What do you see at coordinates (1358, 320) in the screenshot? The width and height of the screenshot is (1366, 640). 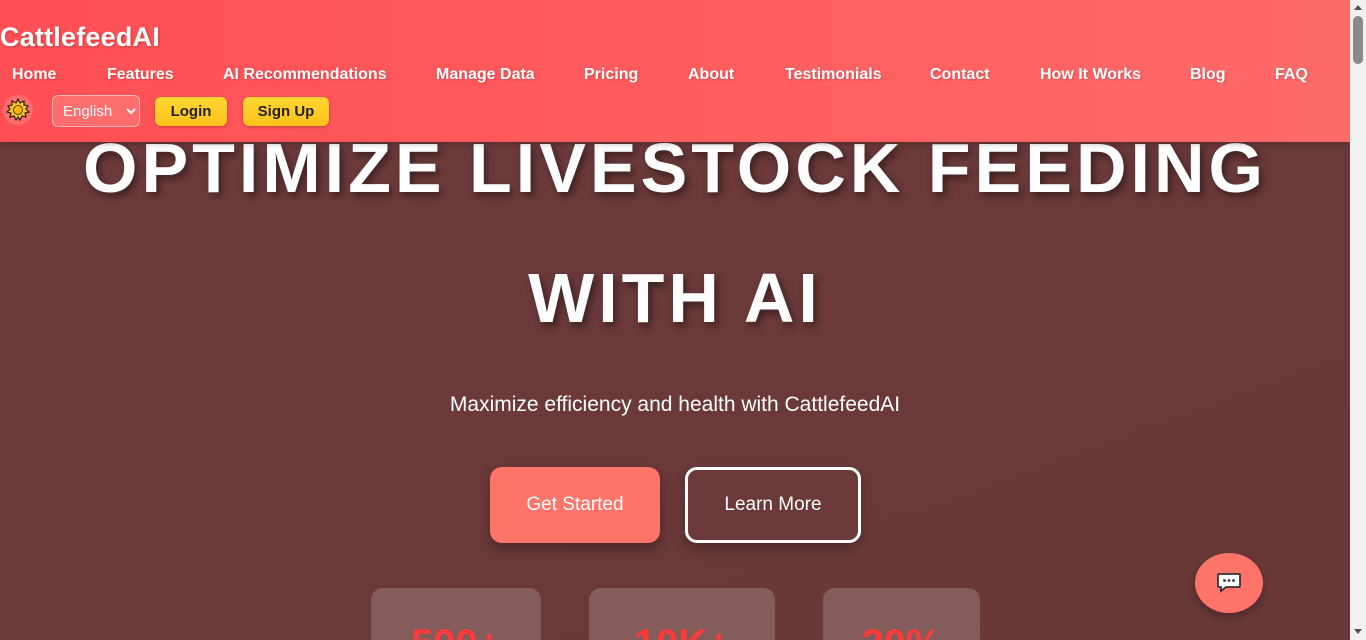 I see `vertical-scrollbar` at bounding box center [1358, 320].